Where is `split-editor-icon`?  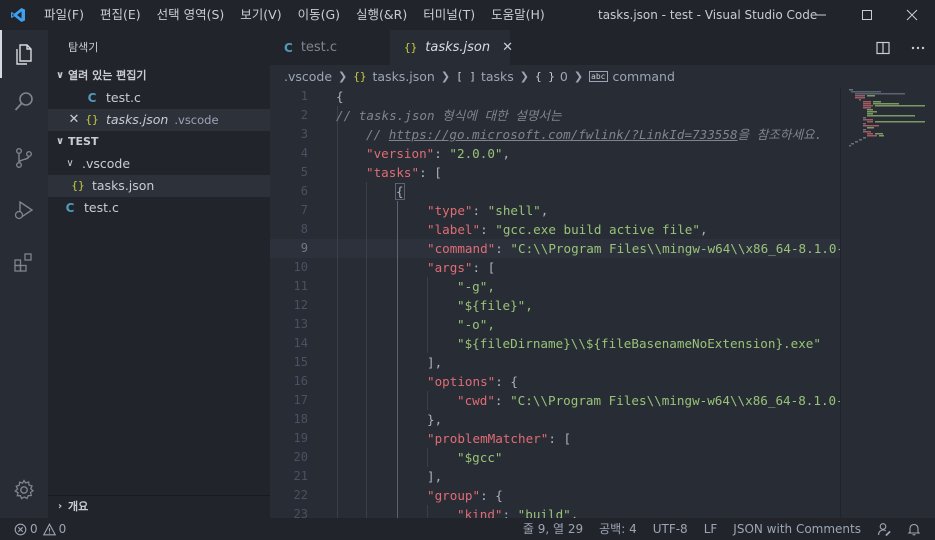
split-editor-icon is located at coordinates (883, 48).